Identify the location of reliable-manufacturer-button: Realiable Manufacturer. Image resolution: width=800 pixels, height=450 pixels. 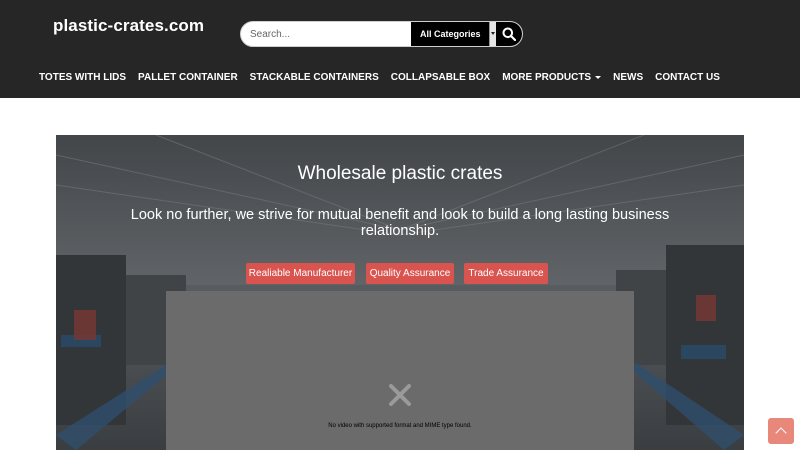
(300, 273).